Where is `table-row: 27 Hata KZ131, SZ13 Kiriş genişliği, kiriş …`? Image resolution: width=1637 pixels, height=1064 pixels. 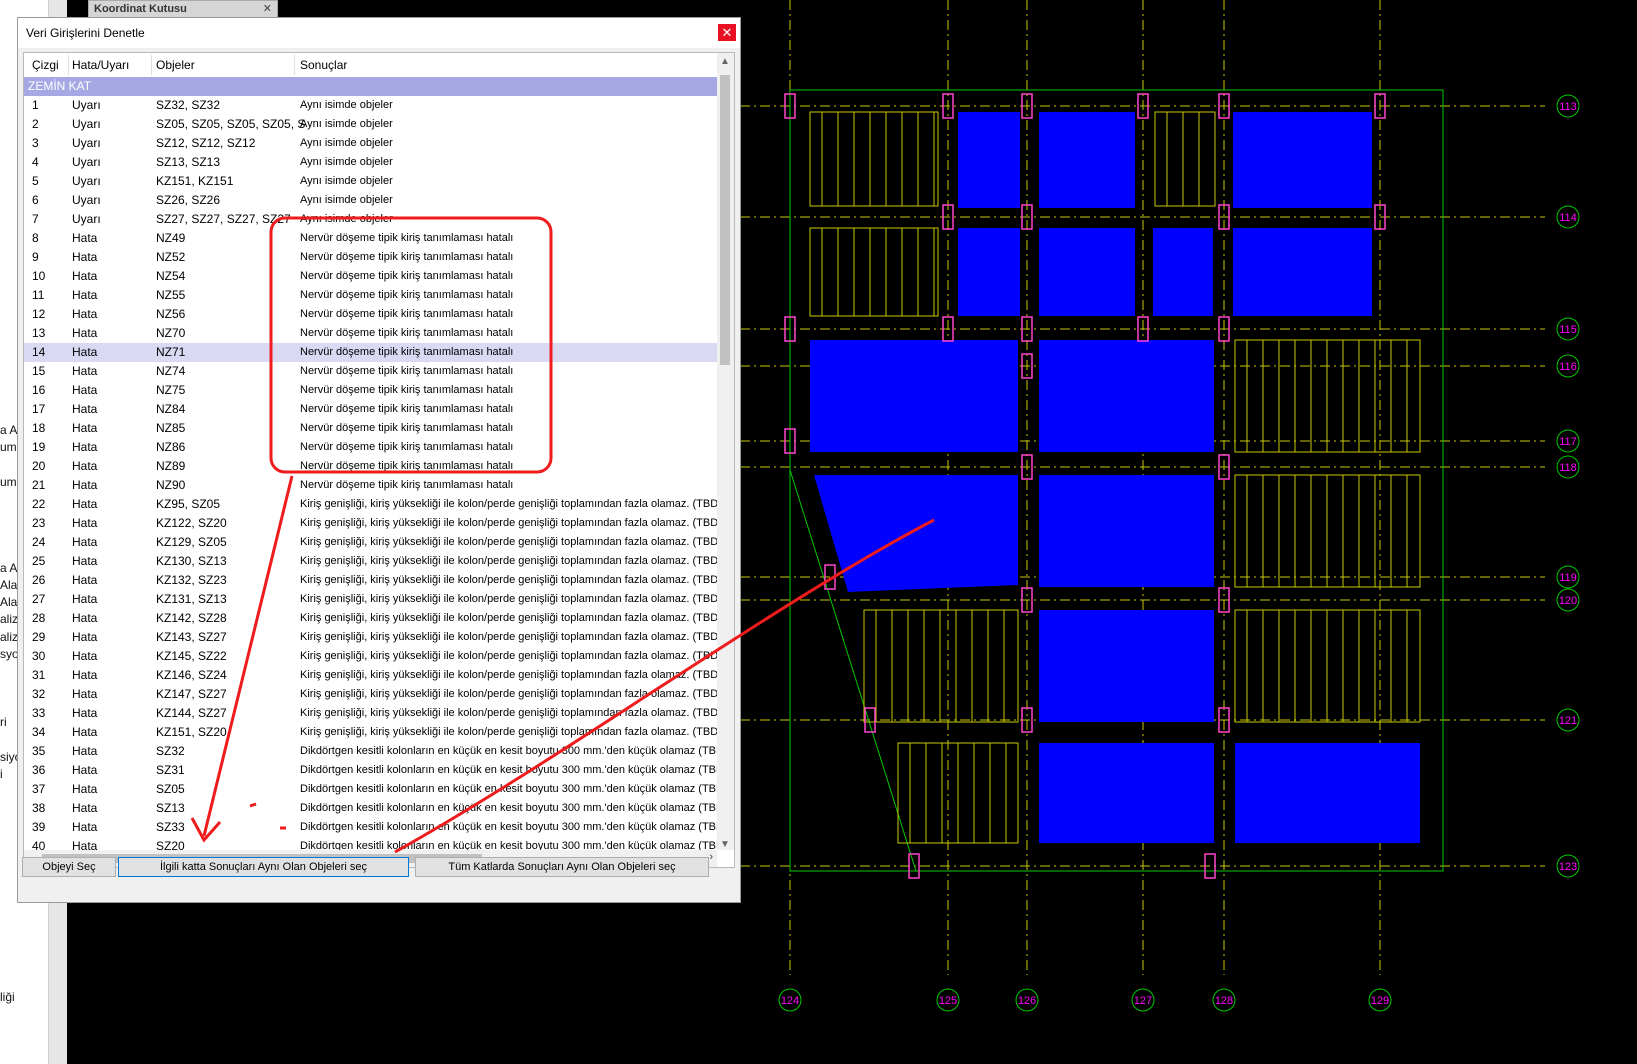
table-row: 27 Hata KZ131, SZ13 Kiriş genişliği, kiriş … is located at coordinates (370, 599).